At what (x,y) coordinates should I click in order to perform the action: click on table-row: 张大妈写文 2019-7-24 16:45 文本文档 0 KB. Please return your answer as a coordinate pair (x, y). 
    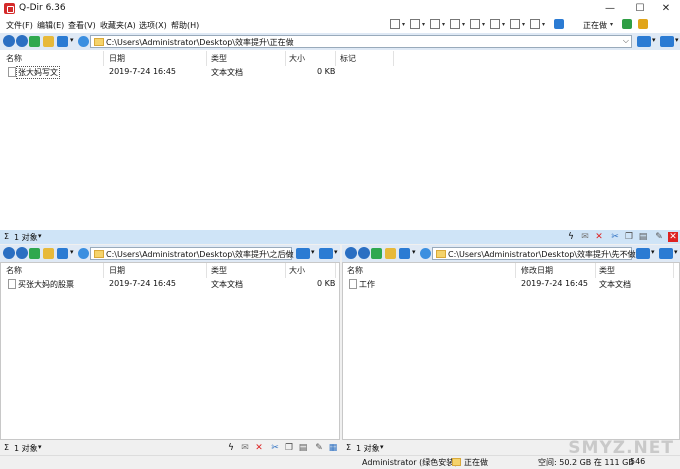
    Looking at the image, I should click on (340, 72).